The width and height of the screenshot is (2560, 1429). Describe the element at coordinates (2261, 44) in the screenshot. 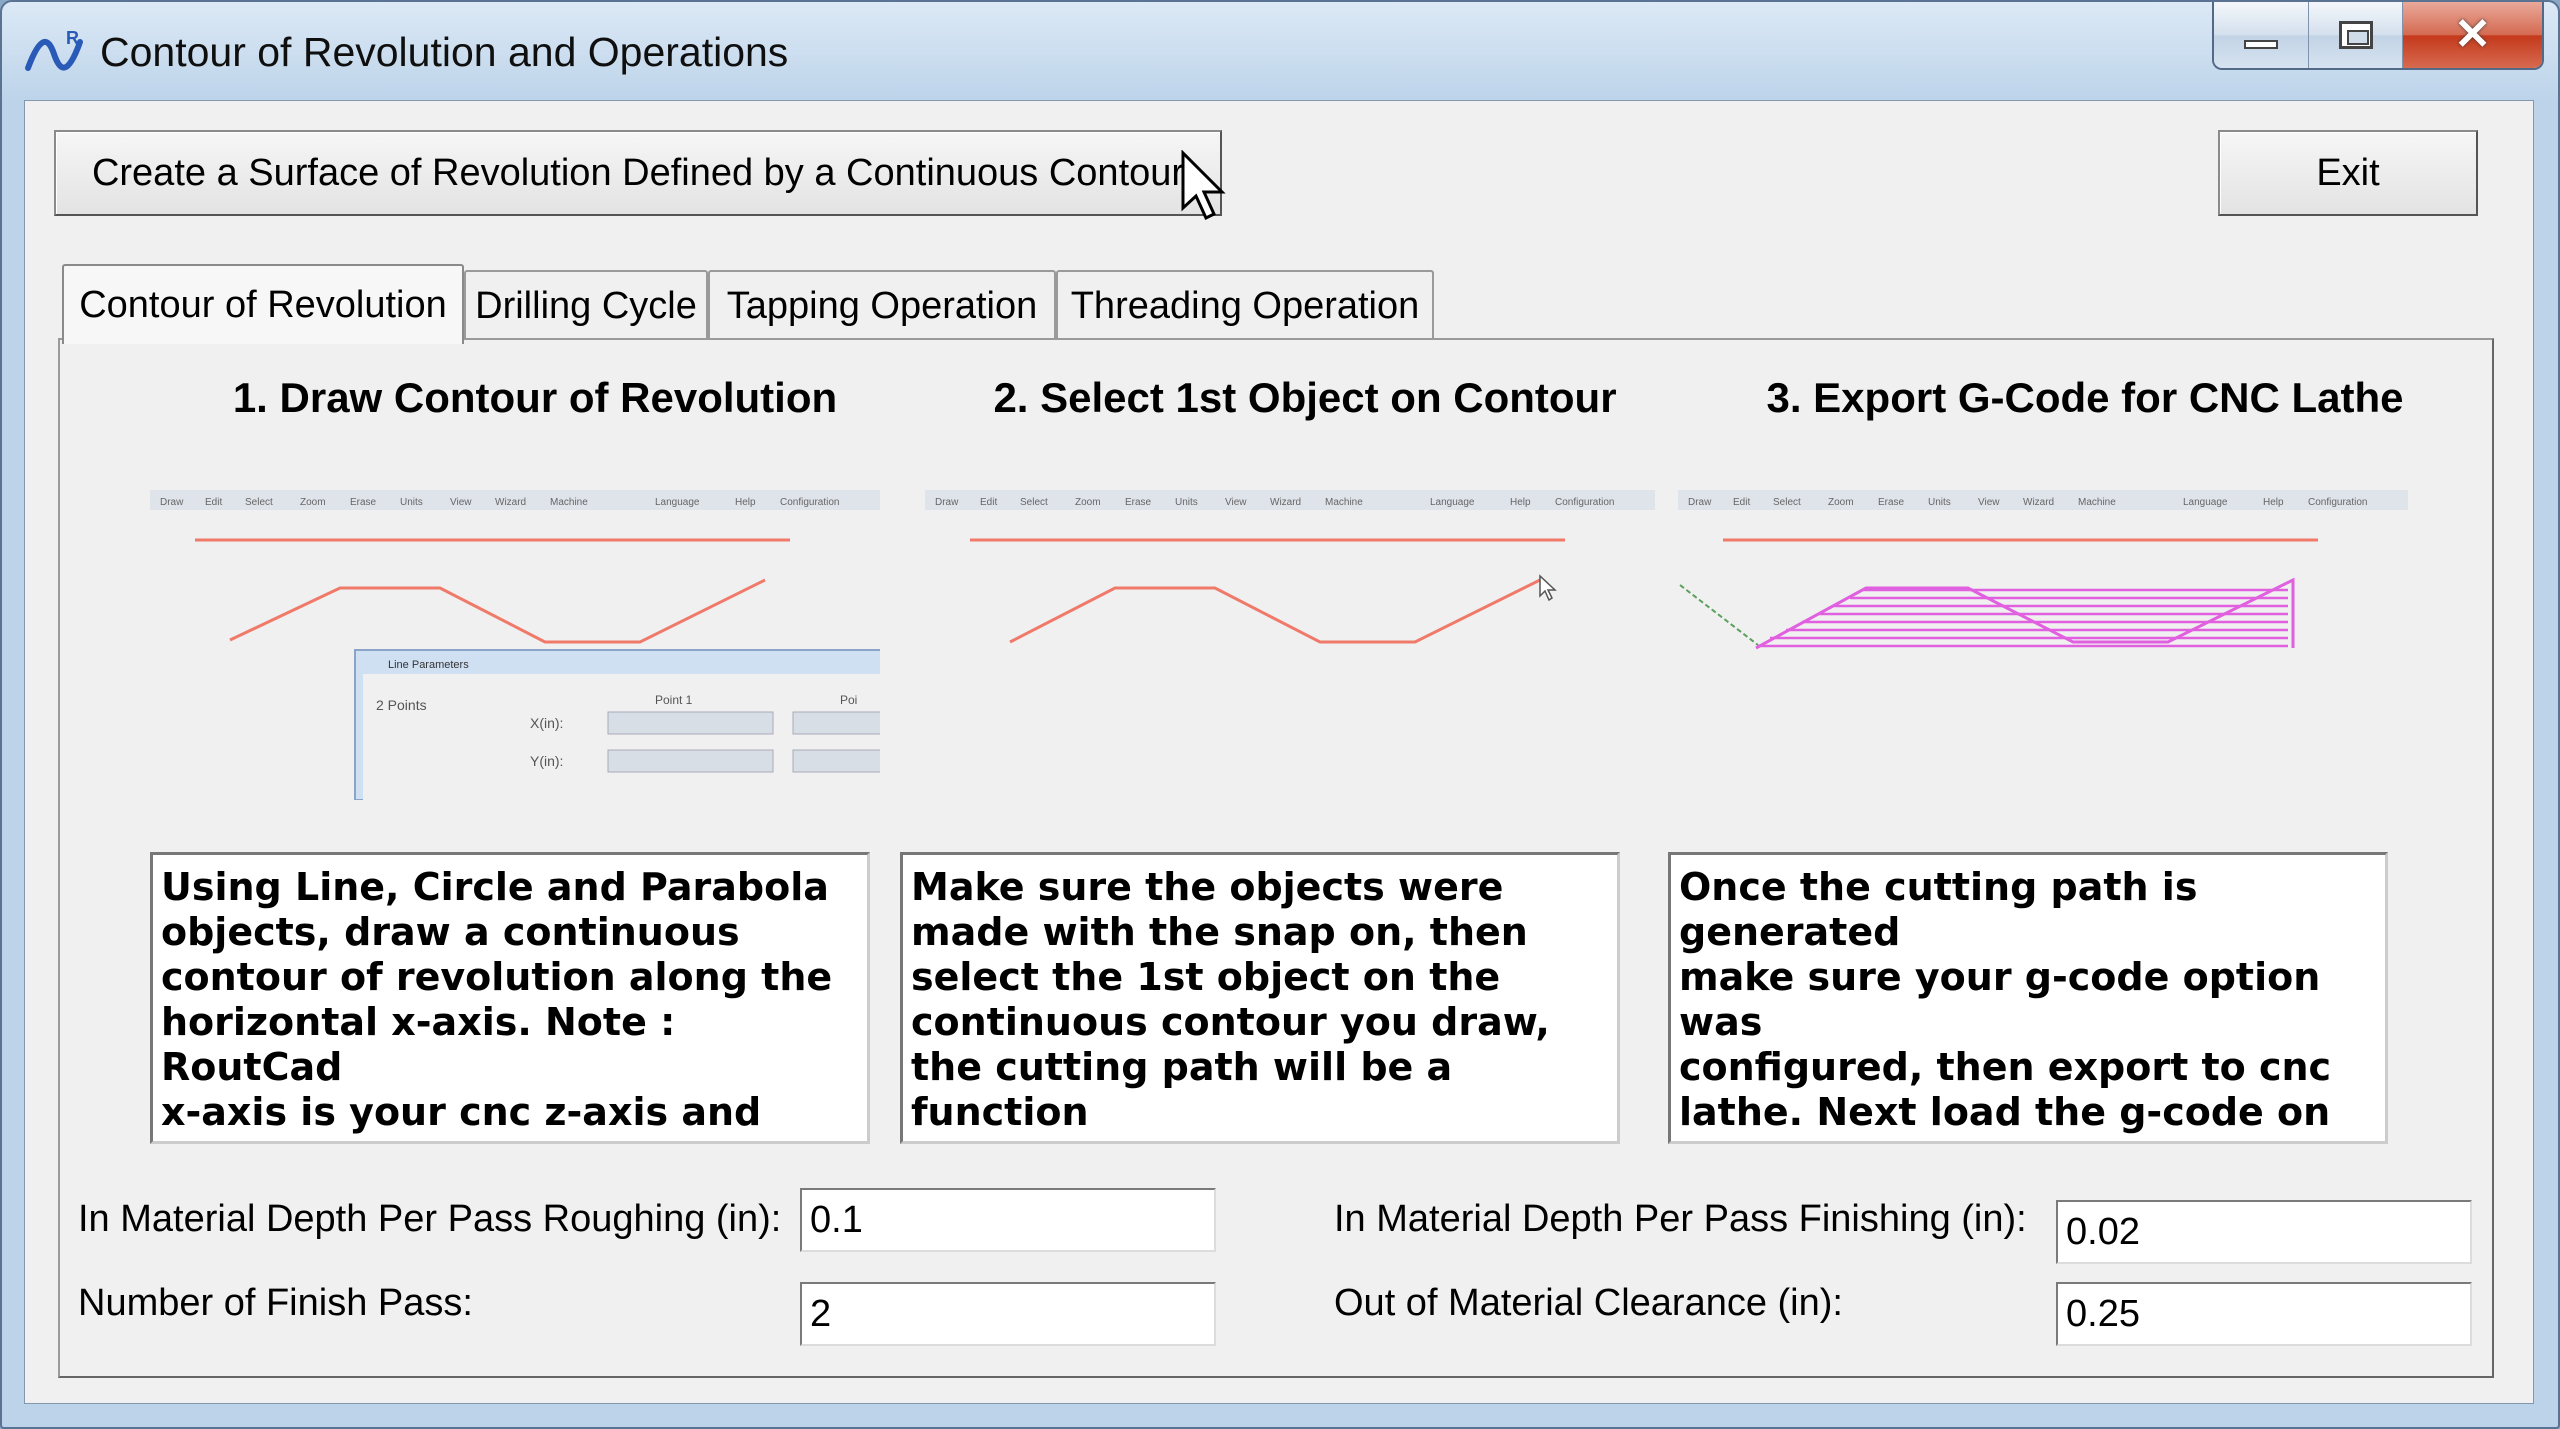

I see `minimize-icon` at that location.